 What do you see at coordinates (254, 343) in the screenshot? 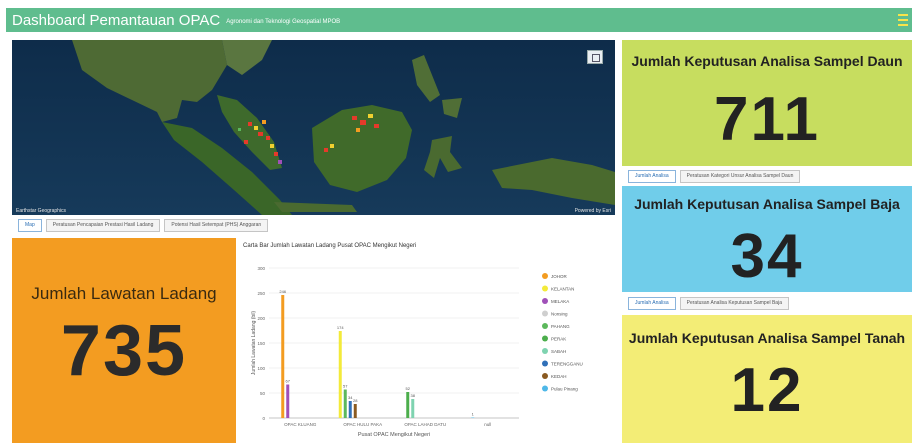
I see `y-axis-label: Jumlah Lawatan Ladang (bil)` at bounding box center [254, 343].